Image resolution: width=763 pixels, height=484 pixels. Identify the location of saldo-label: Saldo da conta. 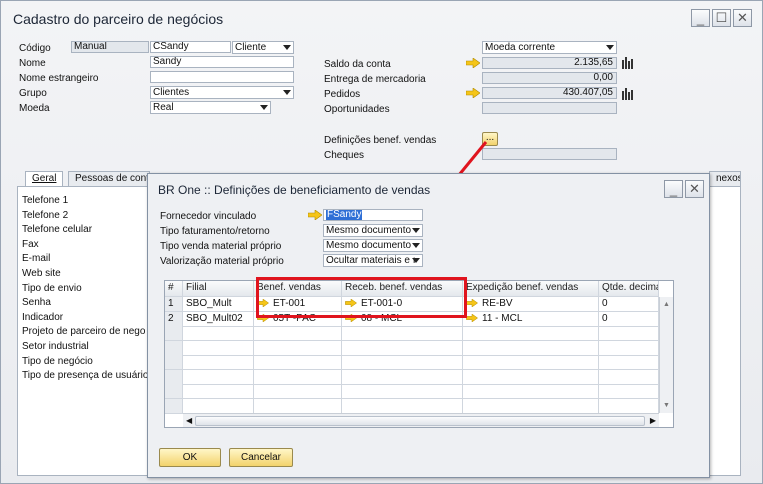
(357, 64).